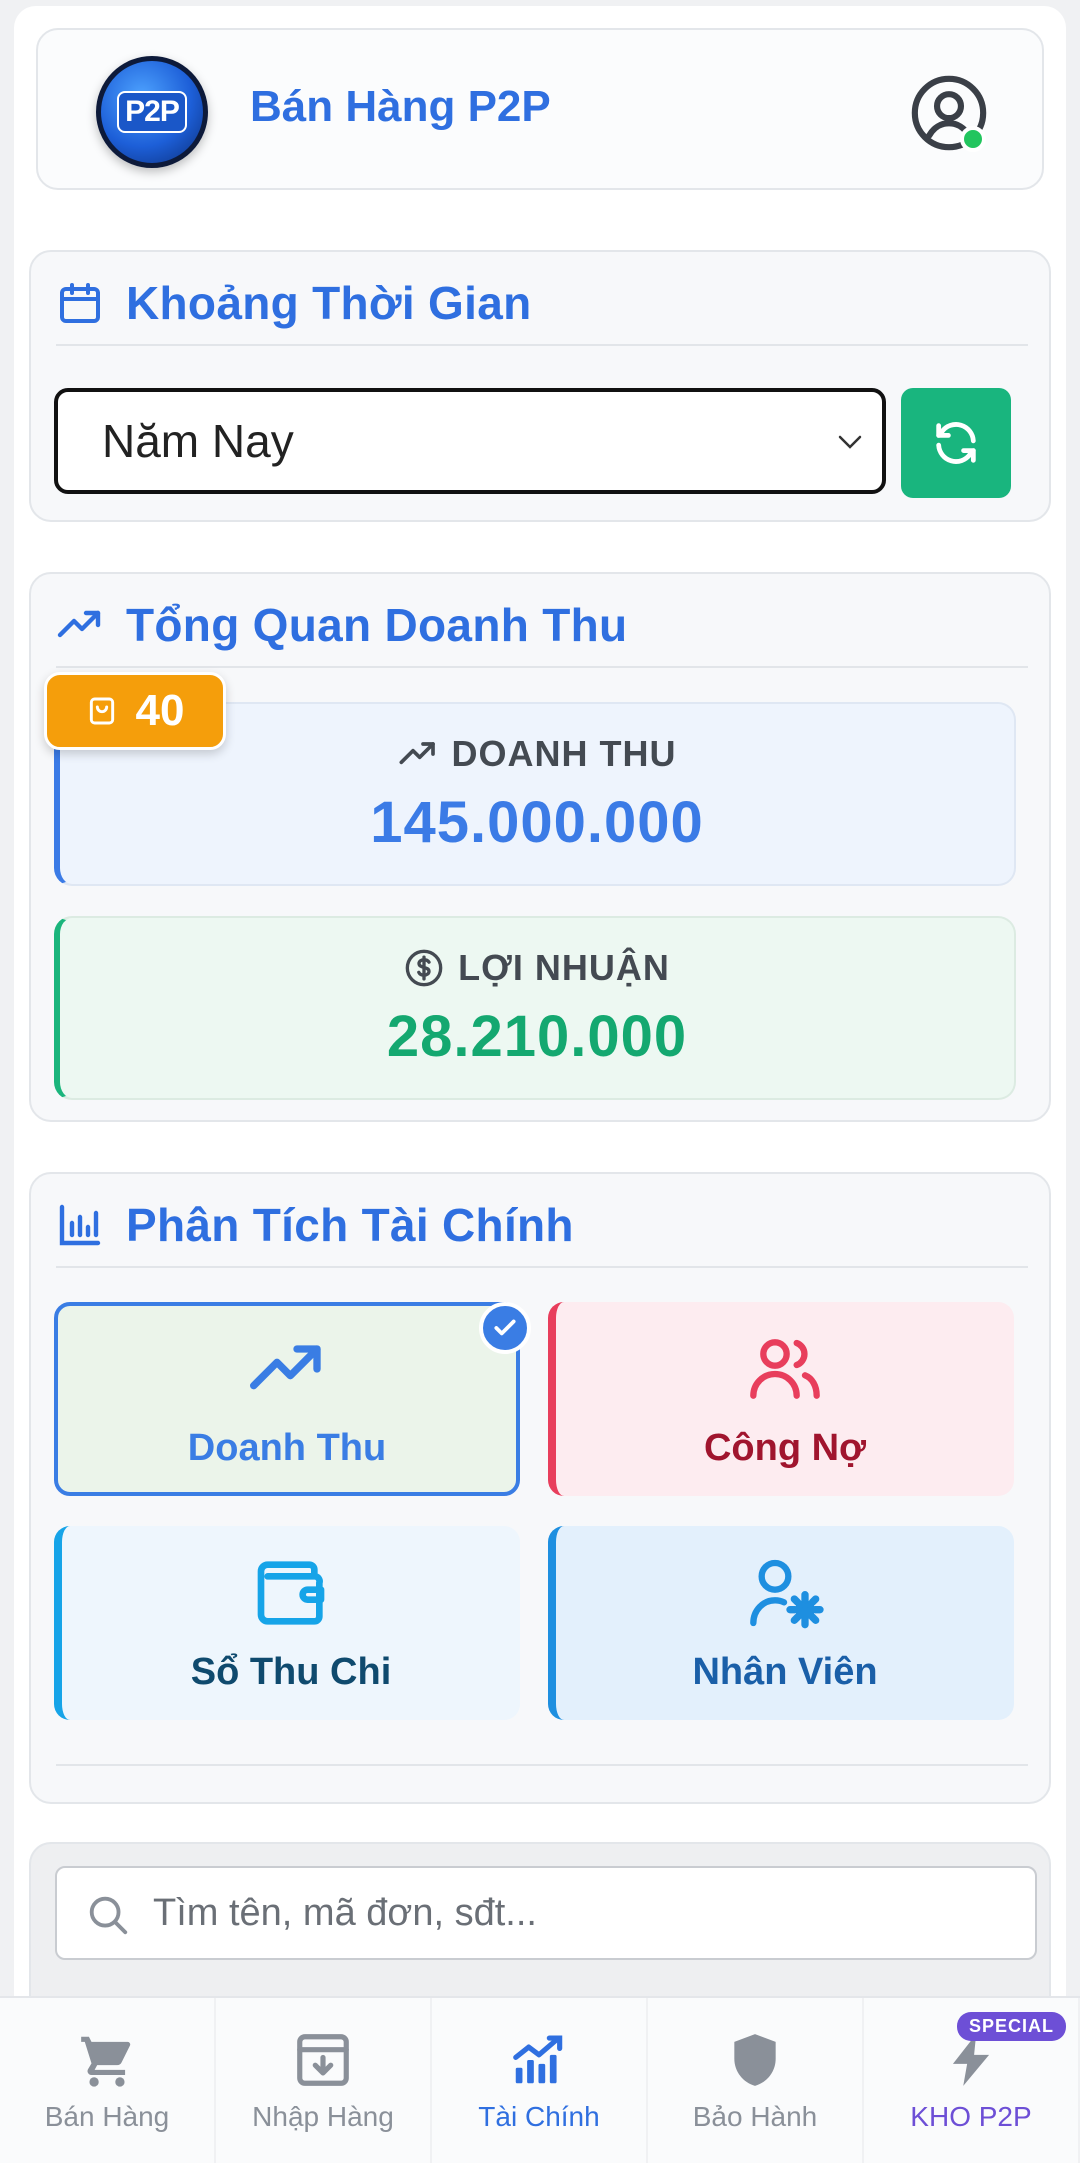 The image size is (1080, 2163). I want to click on time-range-card: Khoảng Thời Gian Năm Nay, so click(540, 386).